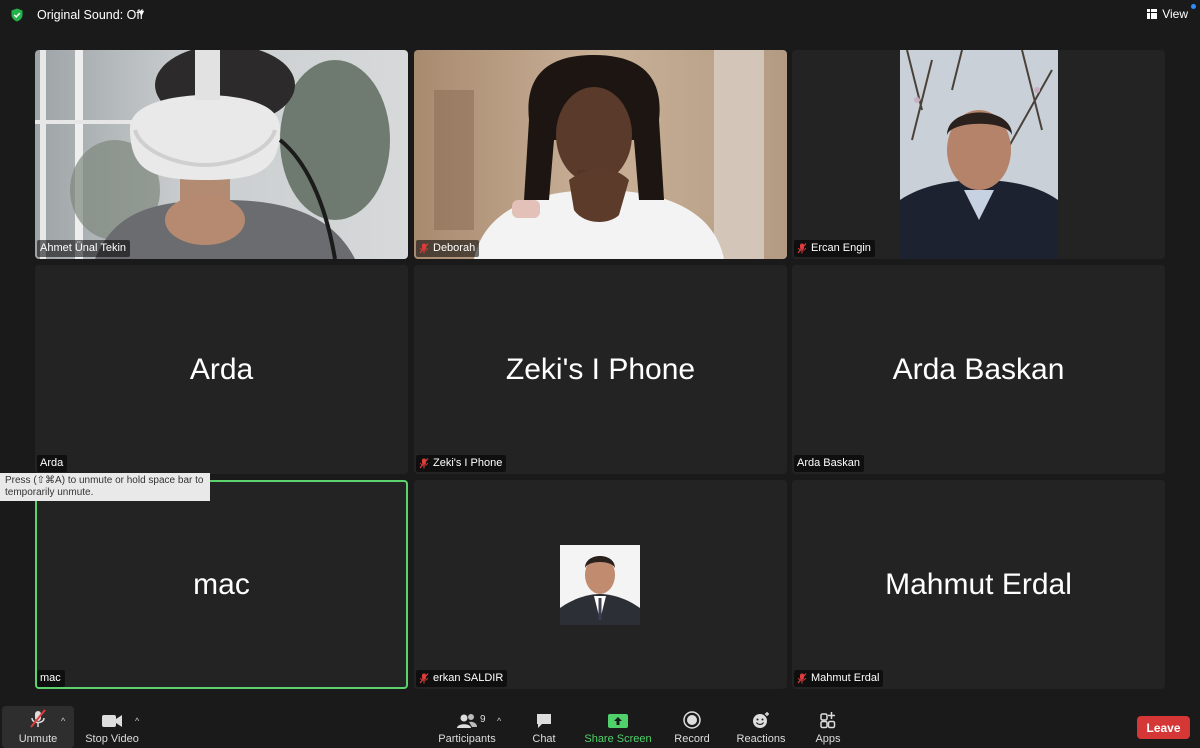  I want to click on apps-button: Apps, so click(828, 727).